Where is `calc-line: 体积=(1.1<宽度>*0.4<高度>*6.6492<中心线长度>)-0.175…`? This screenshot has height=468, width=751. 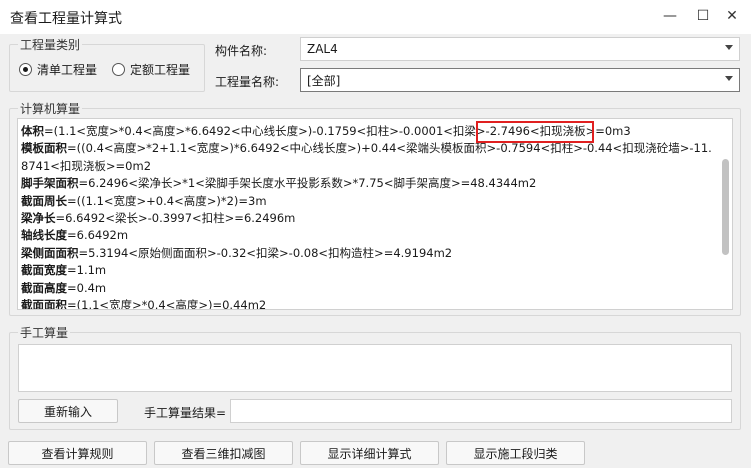
calc-line: 体积=(1.1<宽度>*0.4<高度>*6.6492<中心线长度>)-0.175… is located at coordinates (371, 131).